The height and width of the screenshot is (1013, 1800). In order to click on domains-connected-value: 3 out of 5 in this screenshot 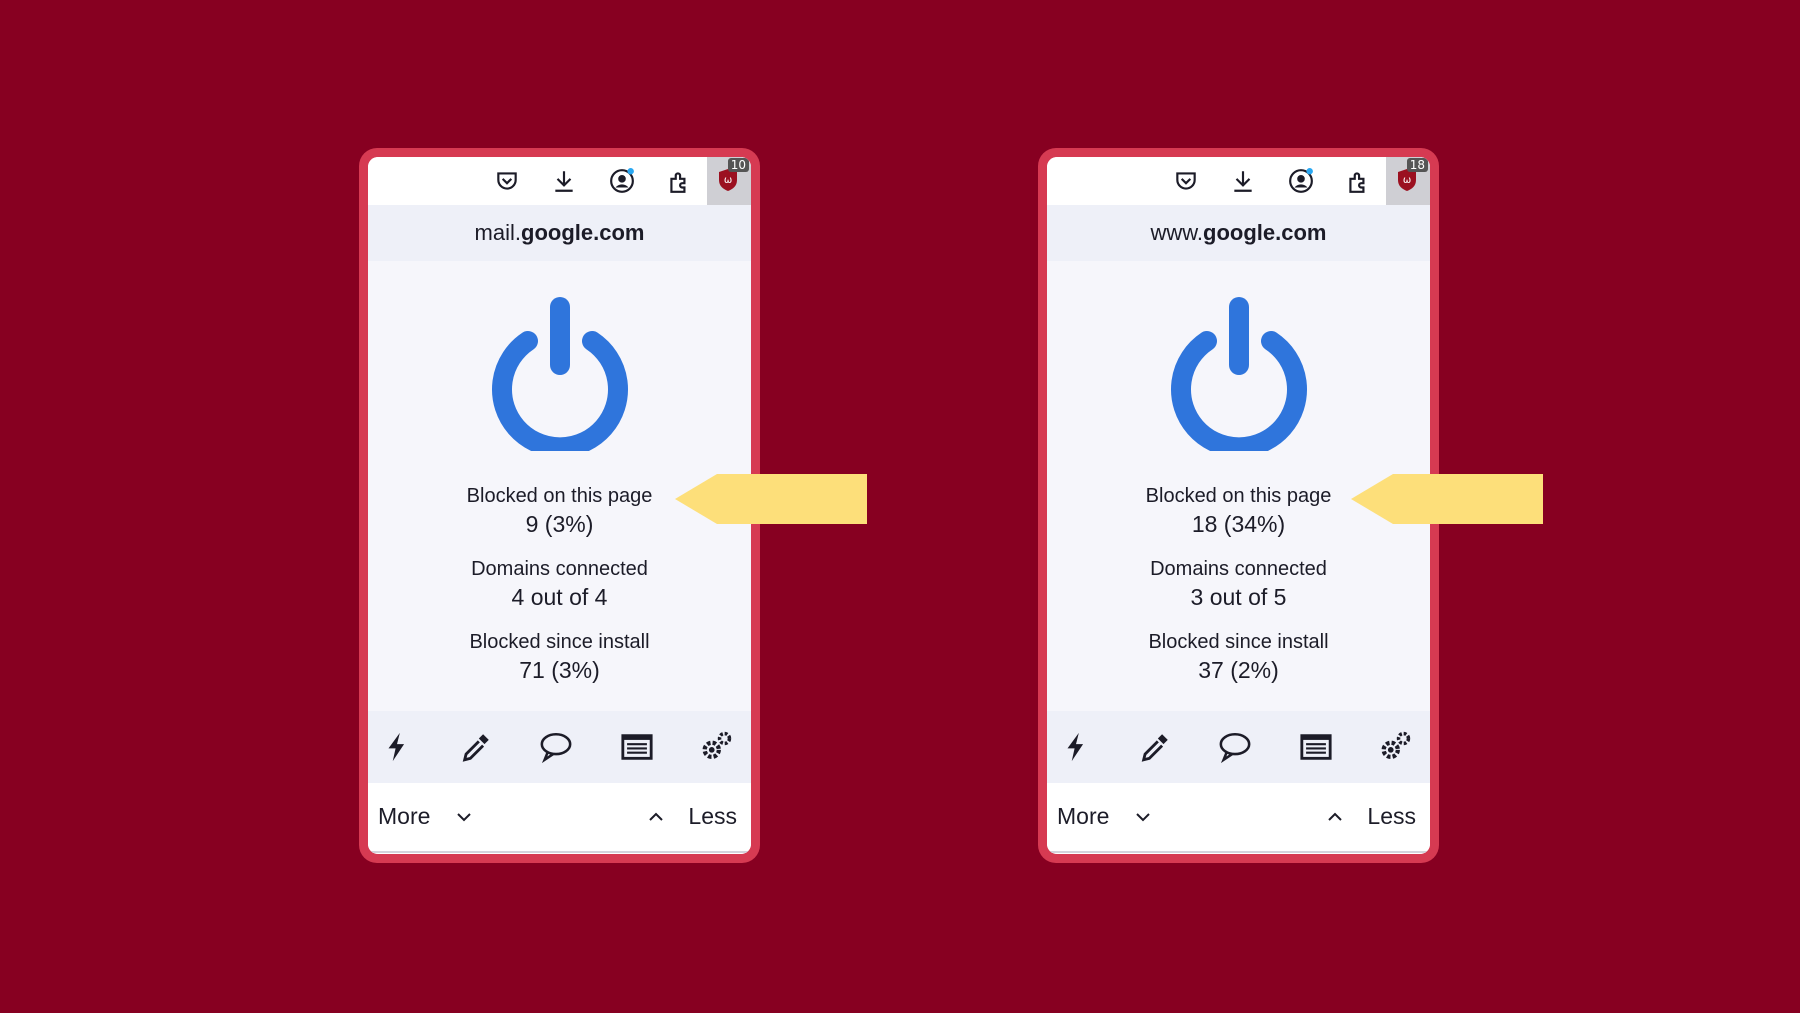, I will do `click(1238, 597)`.